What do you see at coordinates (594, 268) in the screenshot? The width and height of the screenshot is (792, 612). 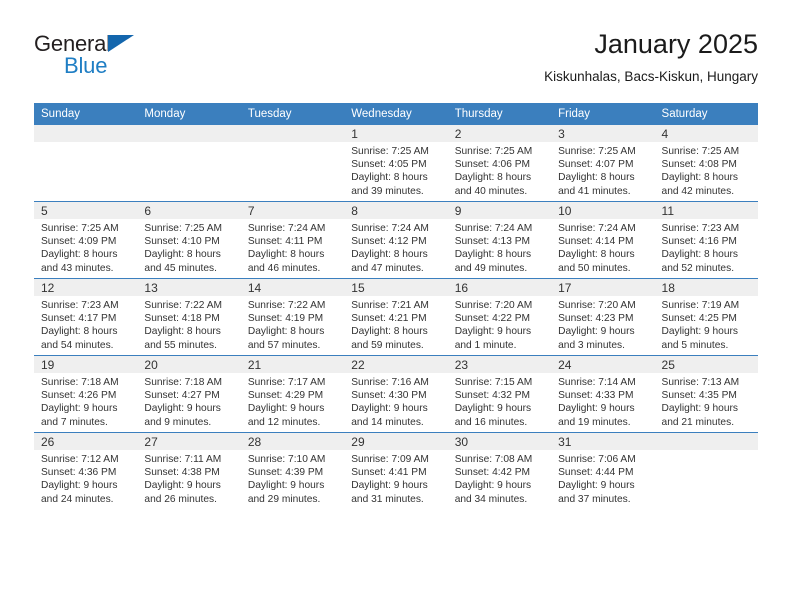 I see `daylight-text-line2: and 50 minutes.` at bounding box center [594, 268].